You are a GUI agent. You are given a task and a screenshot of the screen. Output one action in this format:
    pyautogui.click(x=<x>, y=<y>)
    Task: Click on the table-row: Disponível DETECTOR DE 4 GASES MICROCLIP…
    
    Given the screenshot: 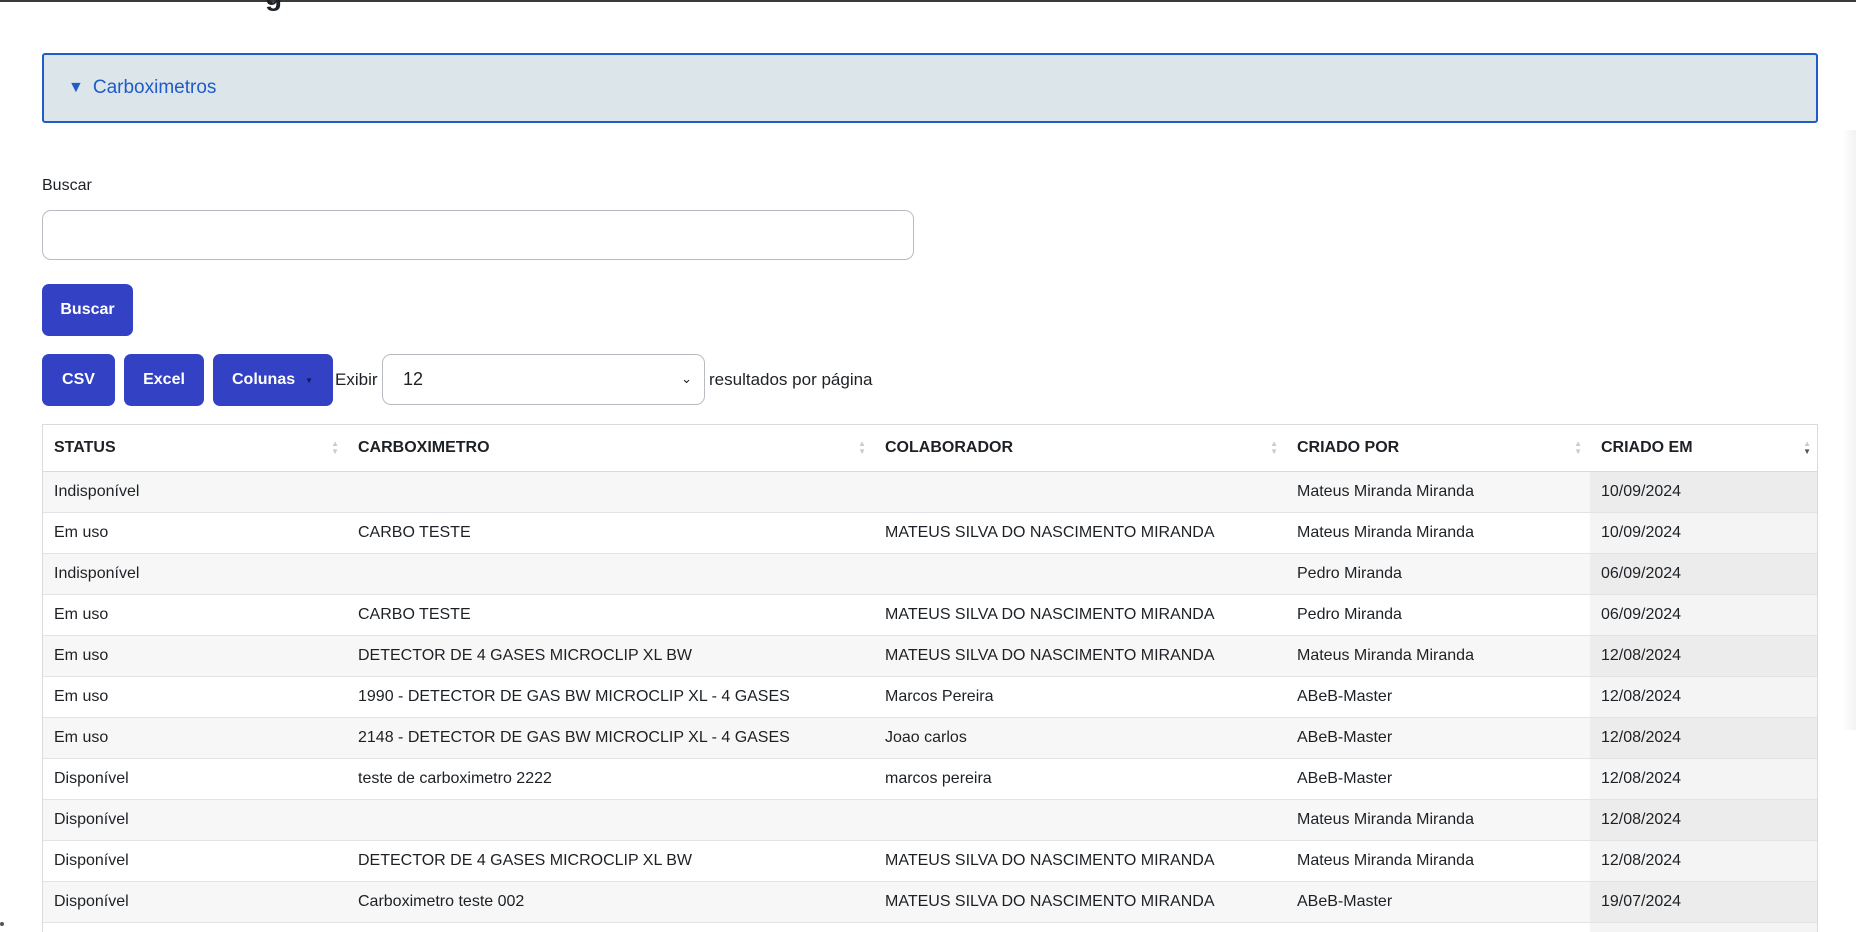 What is the action you would take?
    pyautogui.click(x=930, y=861)
    